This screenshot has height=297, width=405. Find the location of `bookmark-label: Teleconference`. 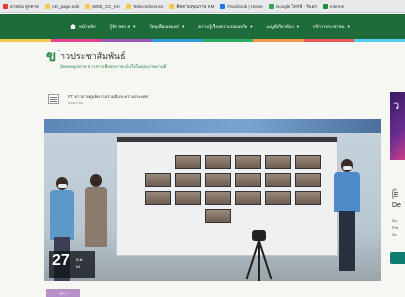

bookmark-label: Teleconference is located at coordinates (148, 6).